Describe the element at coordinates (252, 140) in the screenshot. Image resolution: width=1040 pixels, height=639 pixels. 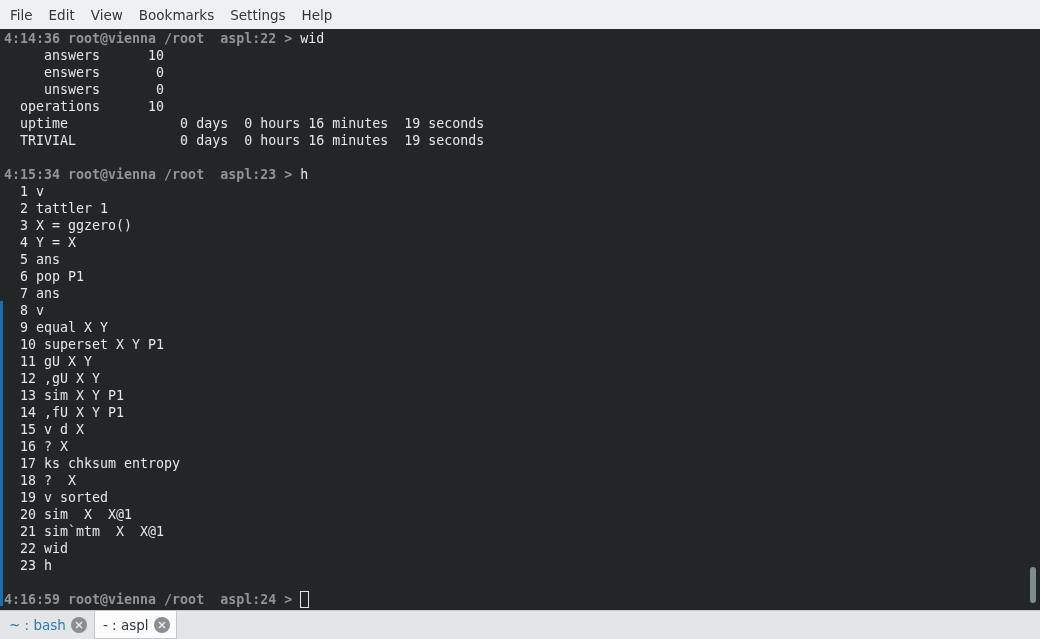
I see `output-line: TRIVIAL 0 days 0 hours 16 minutes 19 seconds` at that location.